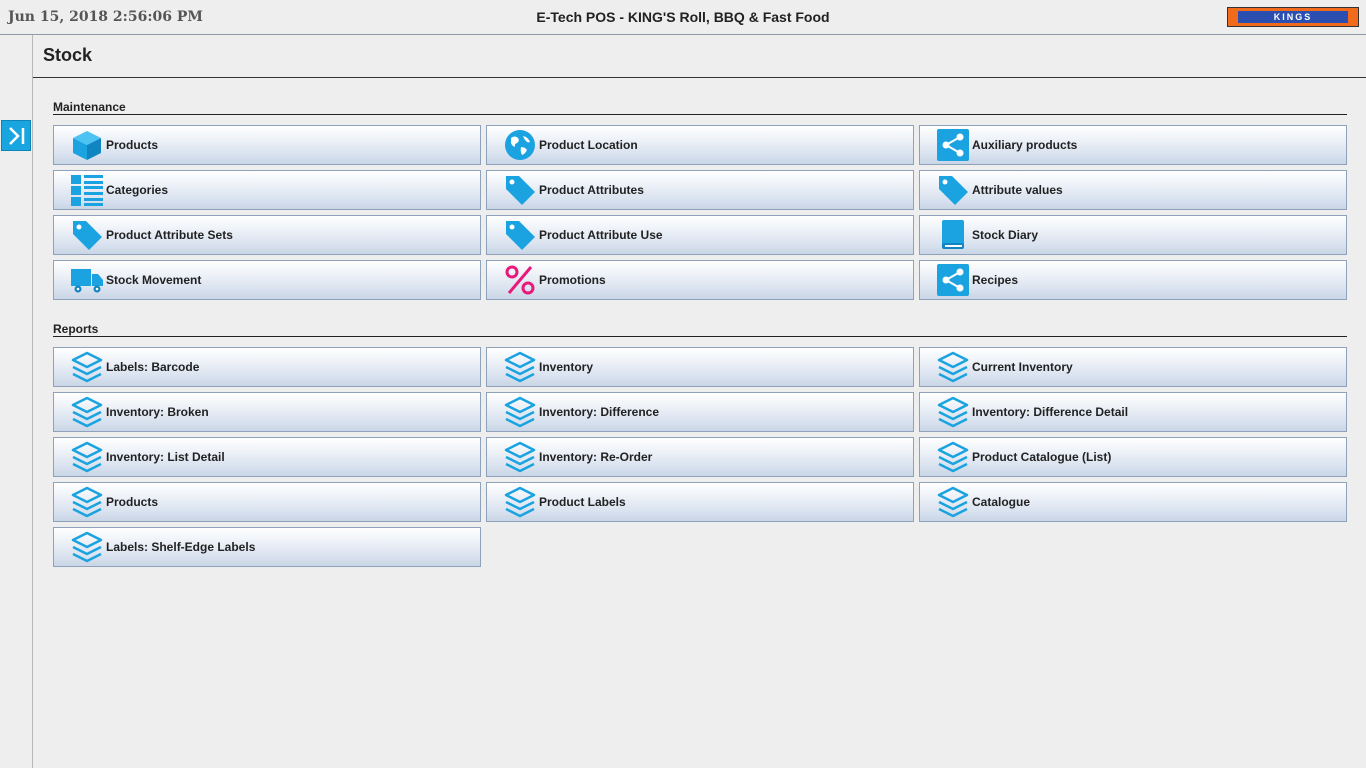 The image size is (1366, 768). I want to click on maintenance-auxiliary-products-button: Auxiliary products, so click(1133, 145).